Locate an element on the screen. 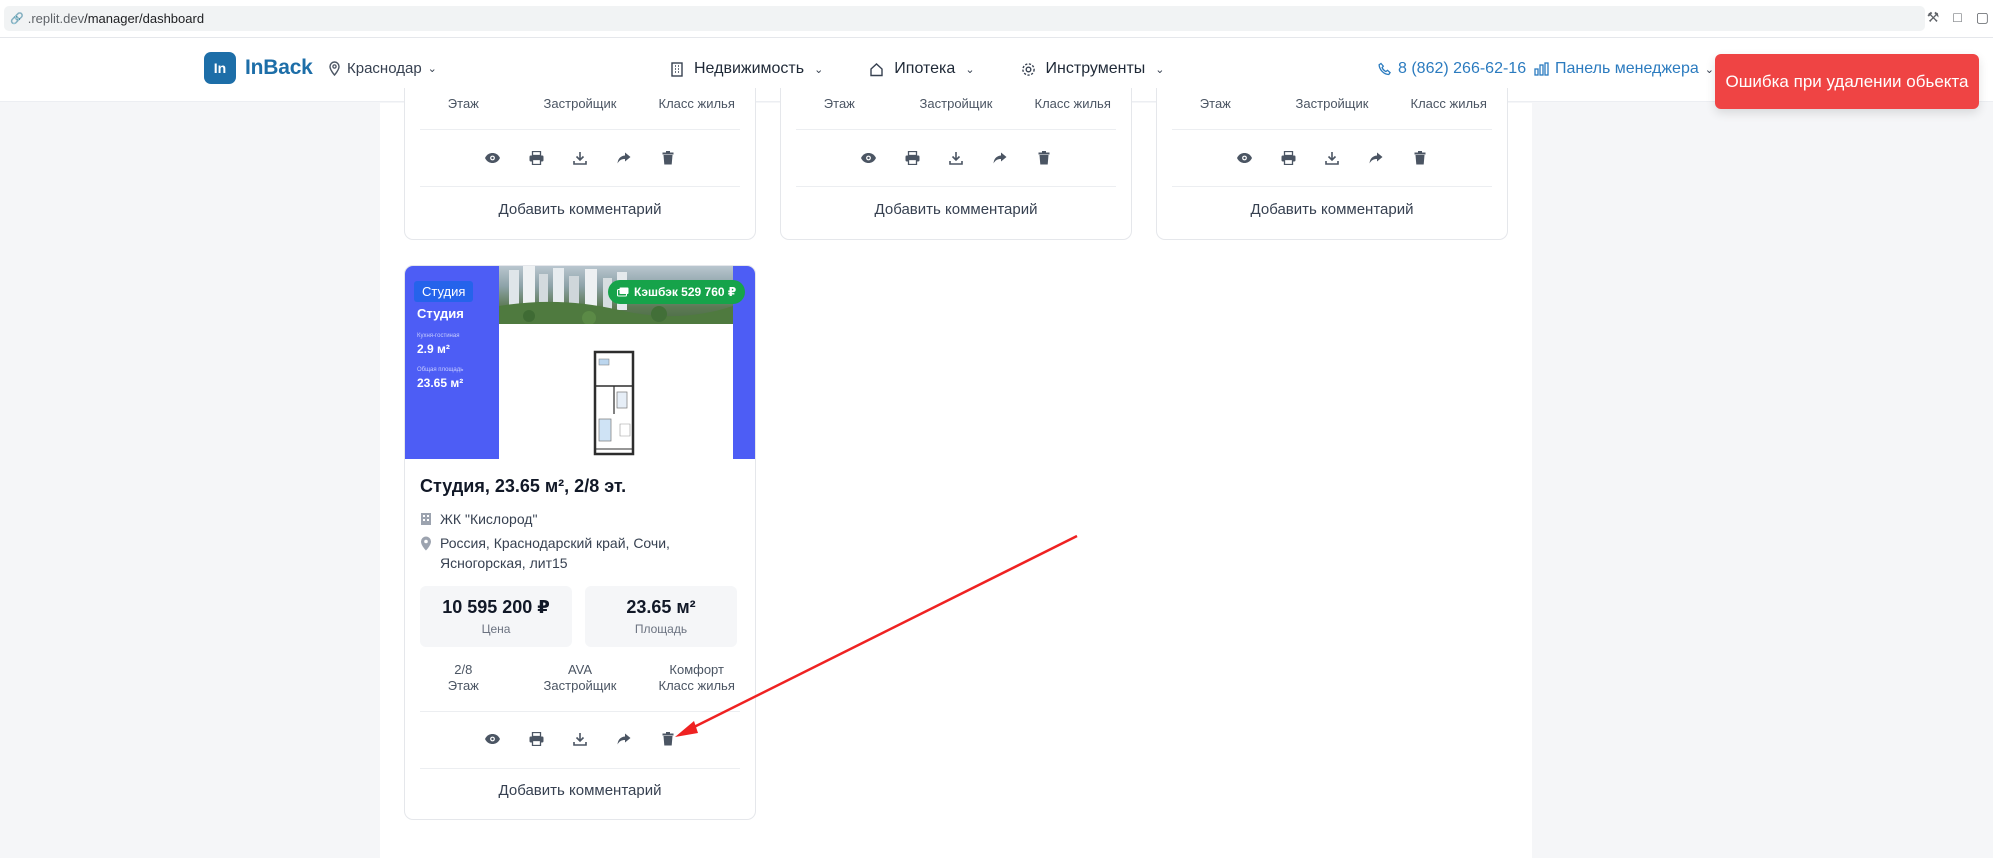  complex-name: ЖК "Кислород" is located at coordinates (489, 519).